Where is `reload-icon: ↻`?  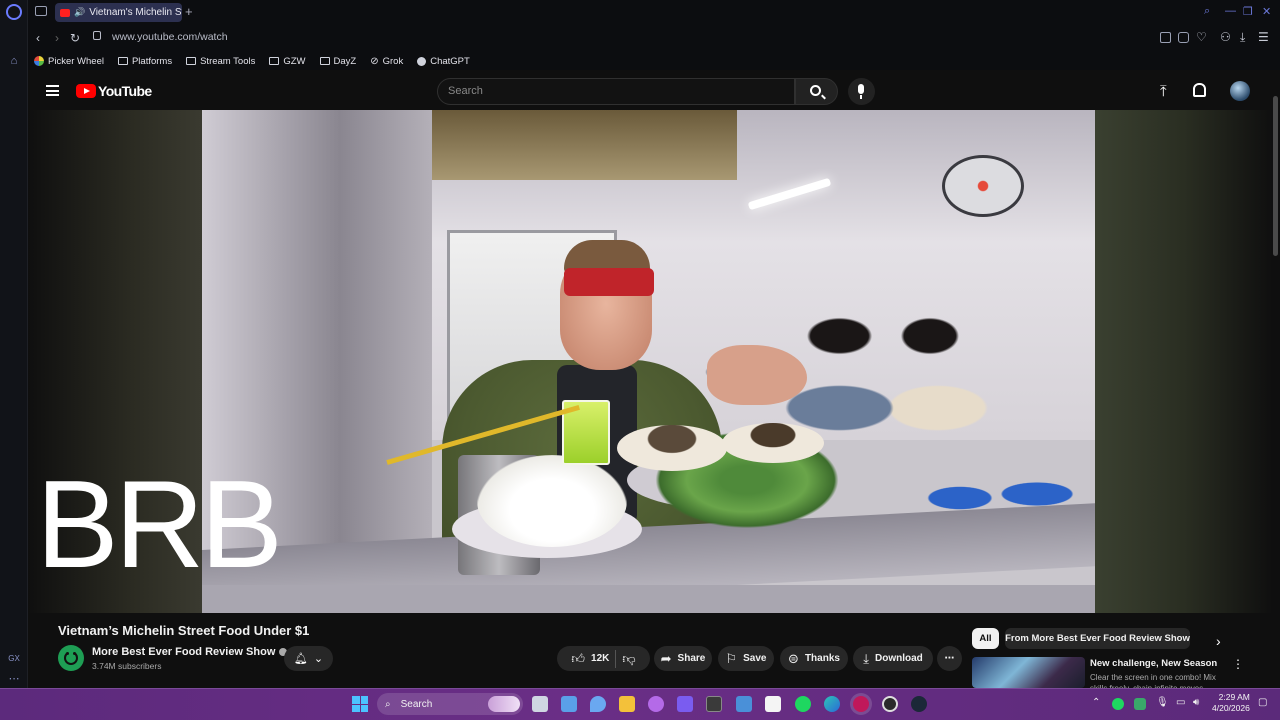
reload-icon: ↻ is located at coordinates (75, 38).